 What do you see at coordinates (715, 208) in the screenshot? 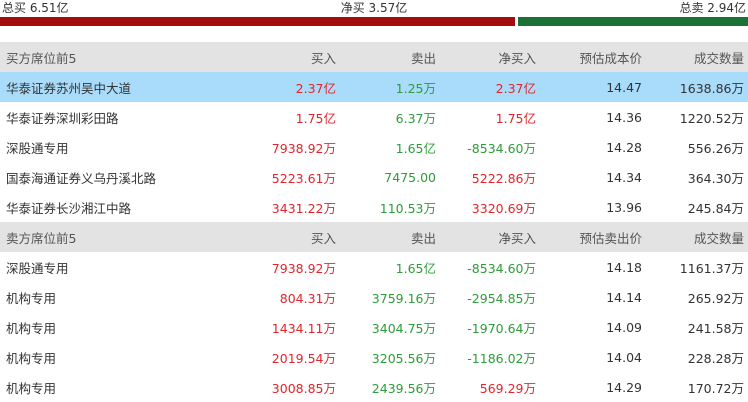
I see `volume: 245.84万` at bounding box center [715, 208].